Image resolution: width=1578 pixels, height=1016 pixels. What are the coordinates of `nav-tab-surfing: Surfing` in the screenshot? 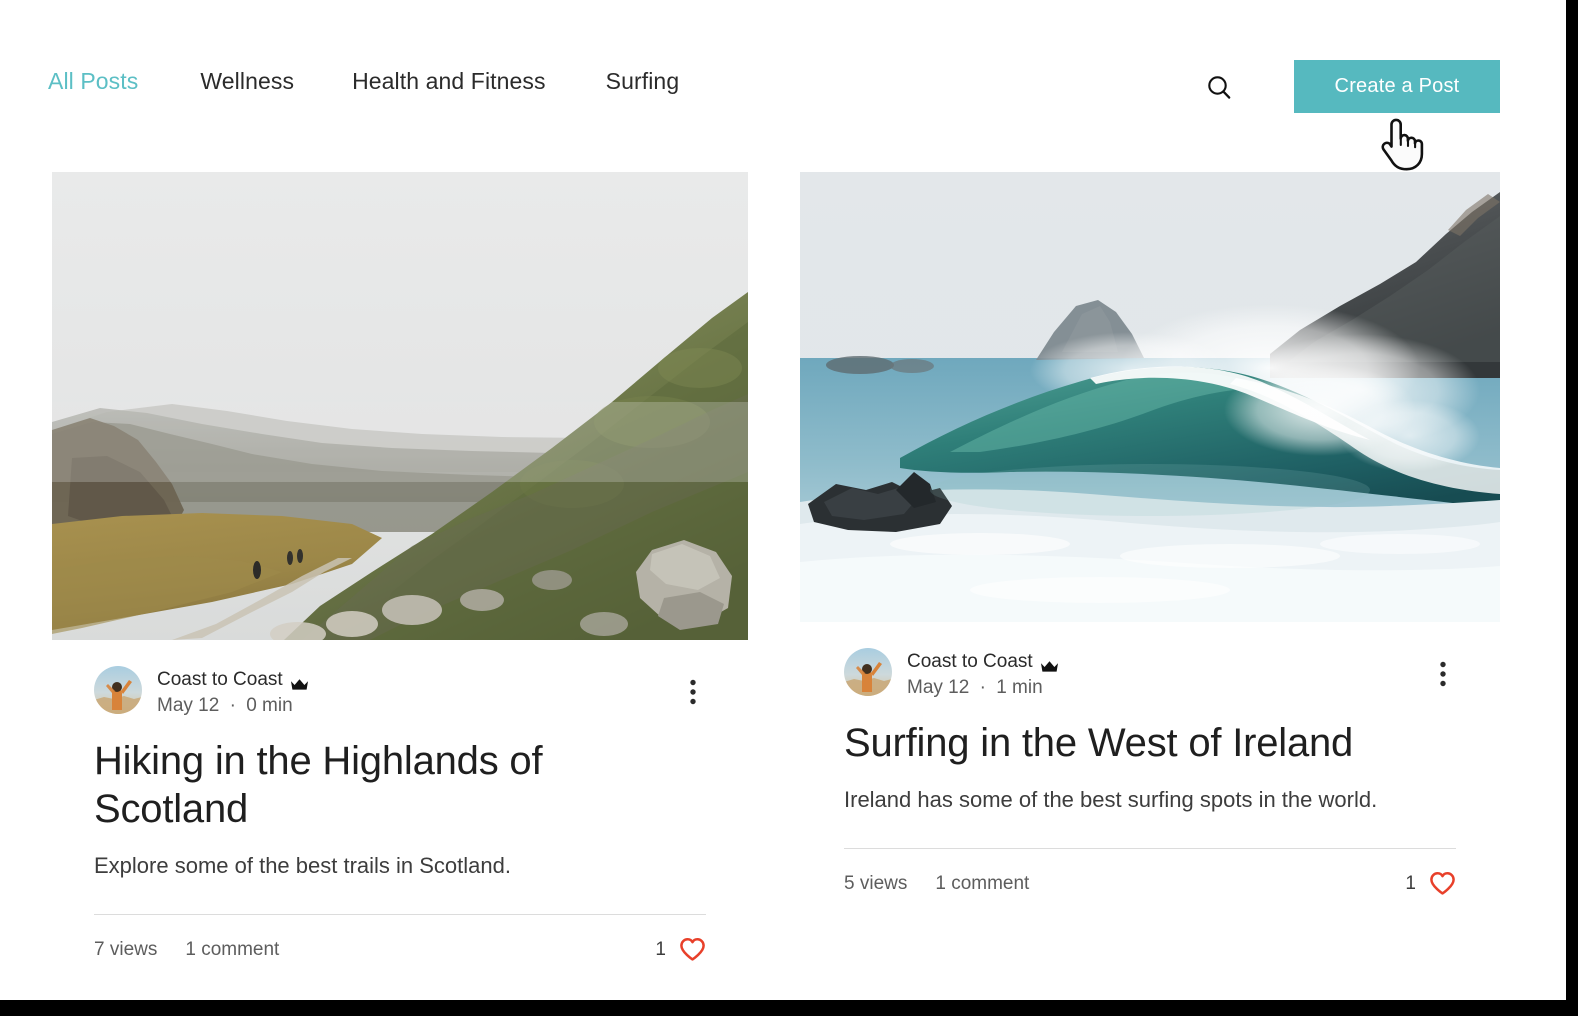 It's located at (643, 81).